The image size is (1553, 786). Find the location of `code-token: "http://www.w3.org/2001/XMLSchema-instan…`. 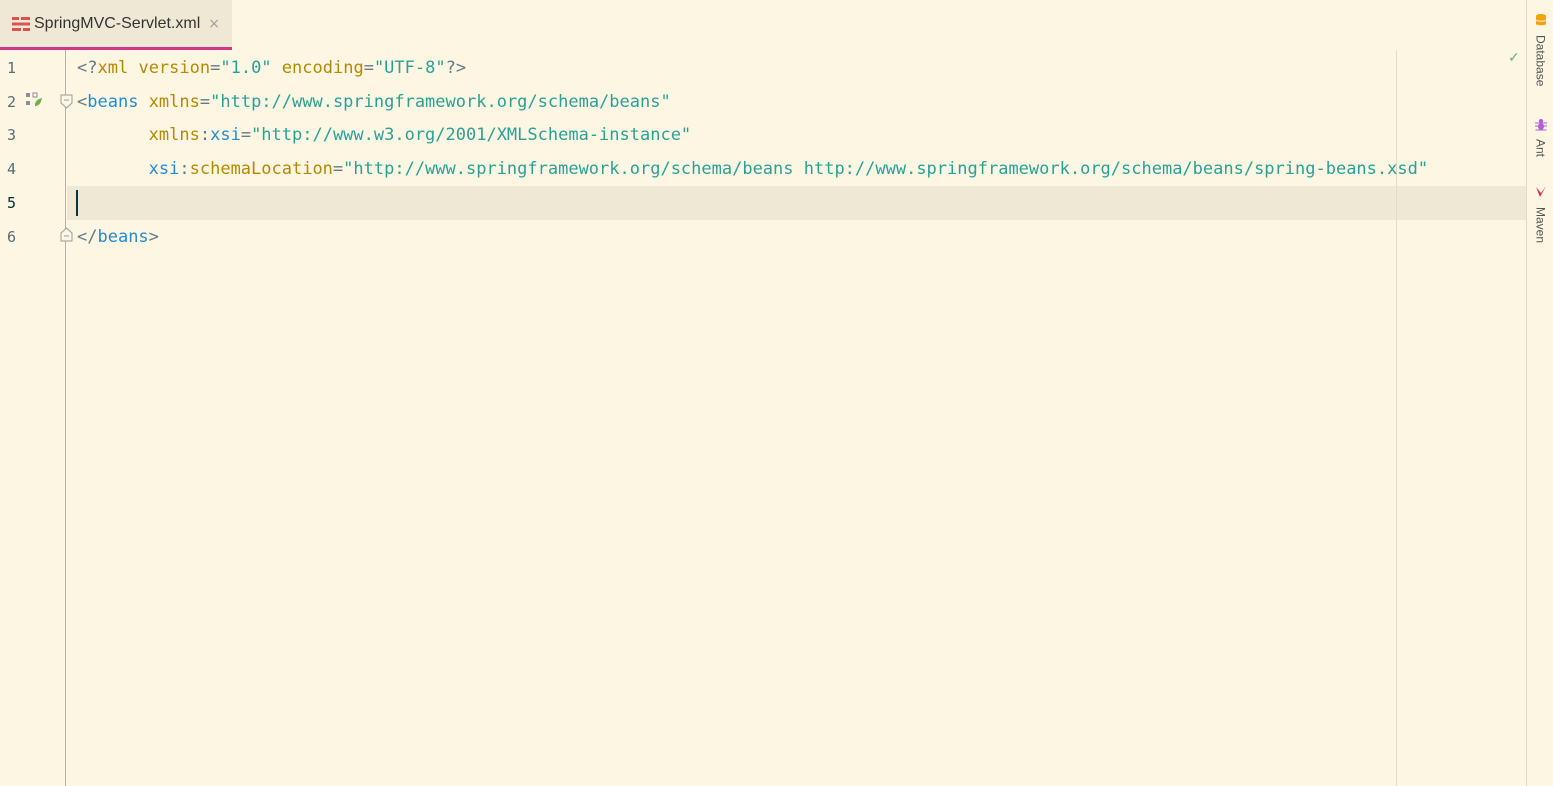

code-token: "http://www.w3.org/2001/XMLSchema-instan… is located at coordinates (471, 135).